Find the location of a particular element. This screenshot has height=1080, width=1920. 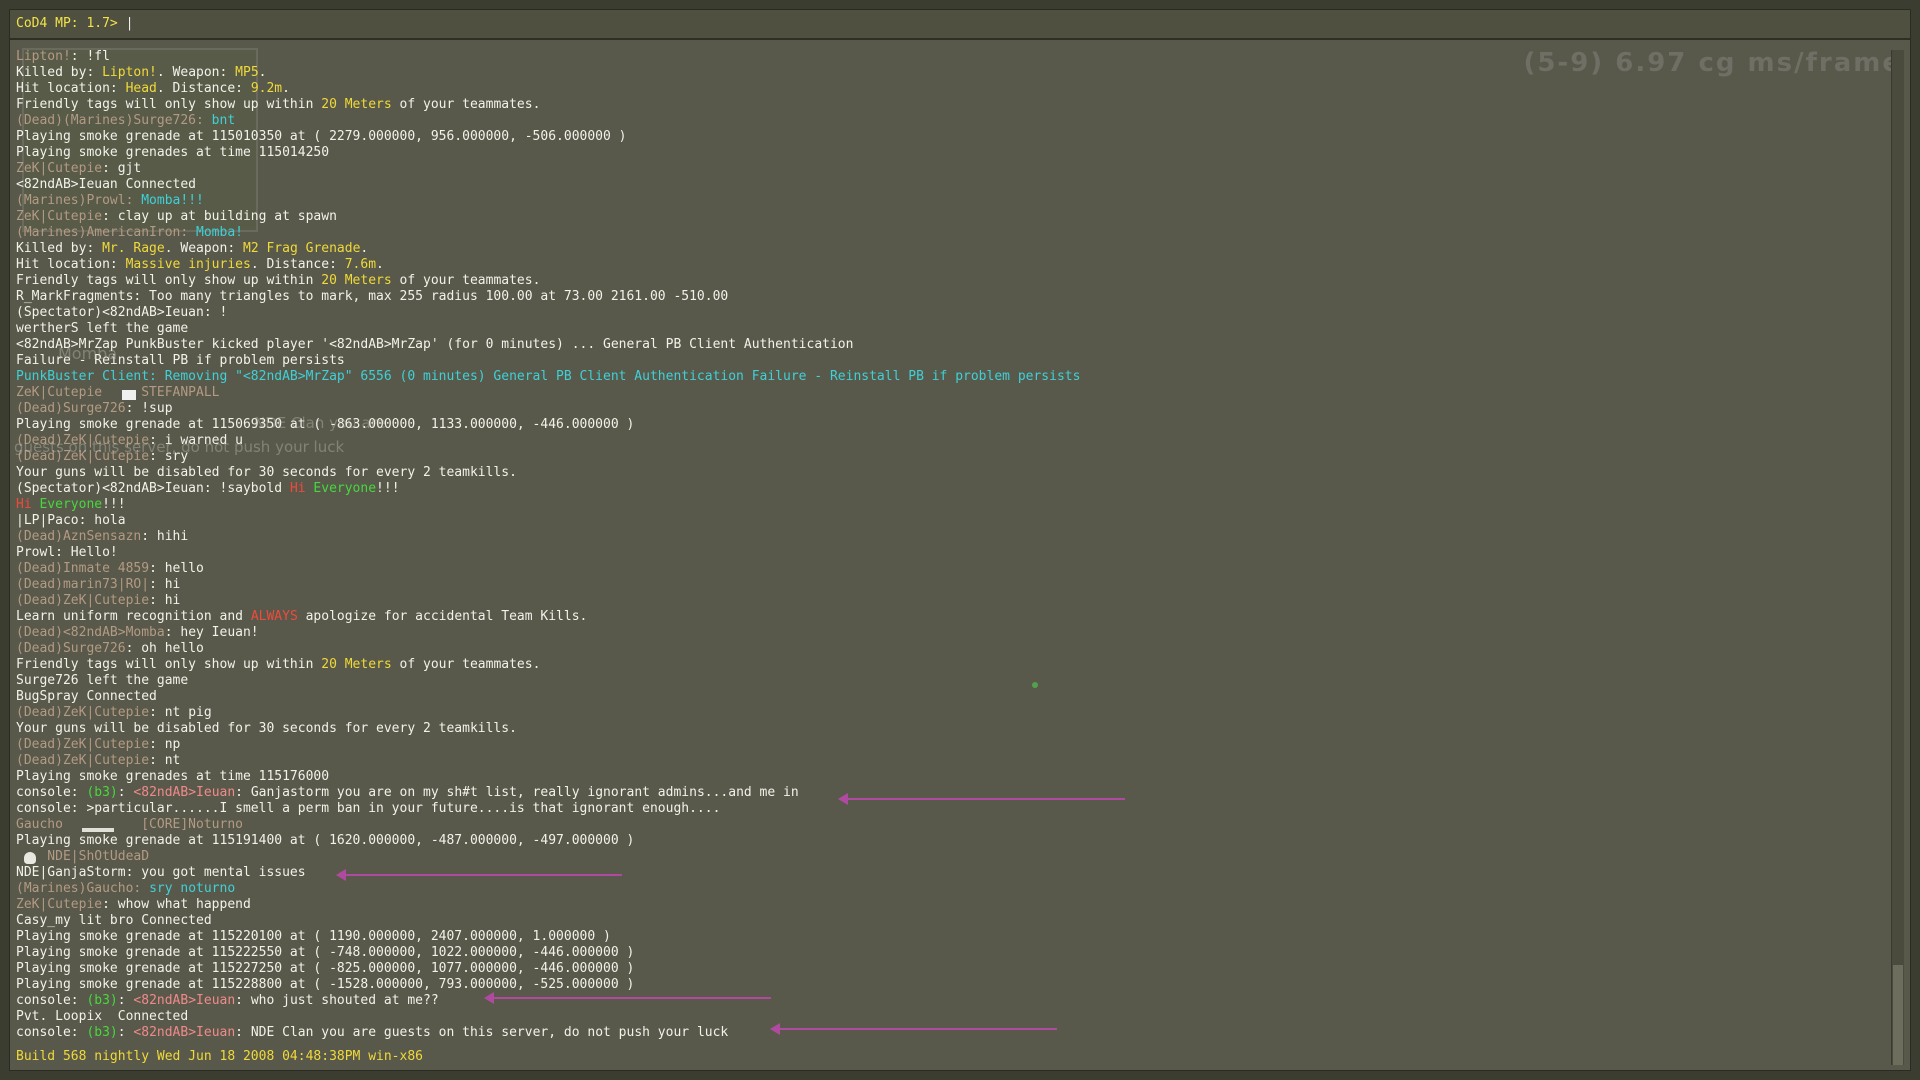

log-segment: Gaucho [CORE]Noturno is located at coordinates (129, 824).